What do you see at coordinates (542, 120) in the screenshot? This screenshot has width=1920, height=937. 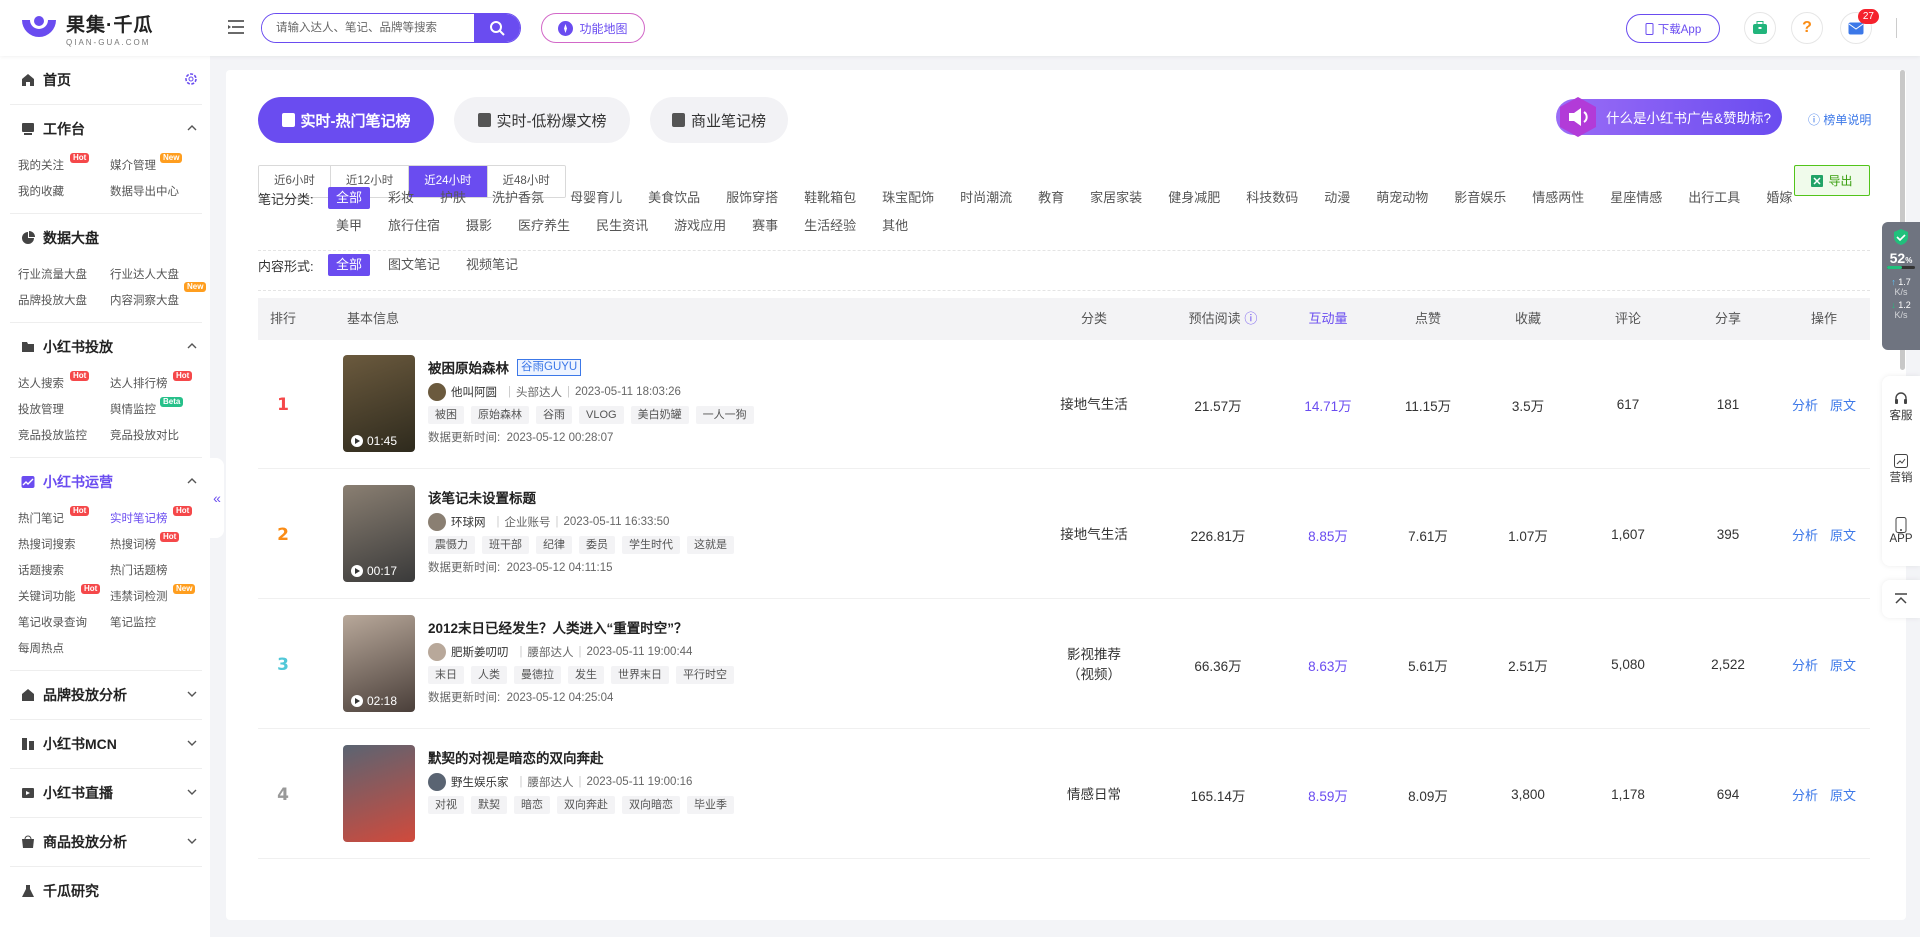 I see `tab-low-fans: 实时-低粉爆文榜` at bounding box center [542, 120].